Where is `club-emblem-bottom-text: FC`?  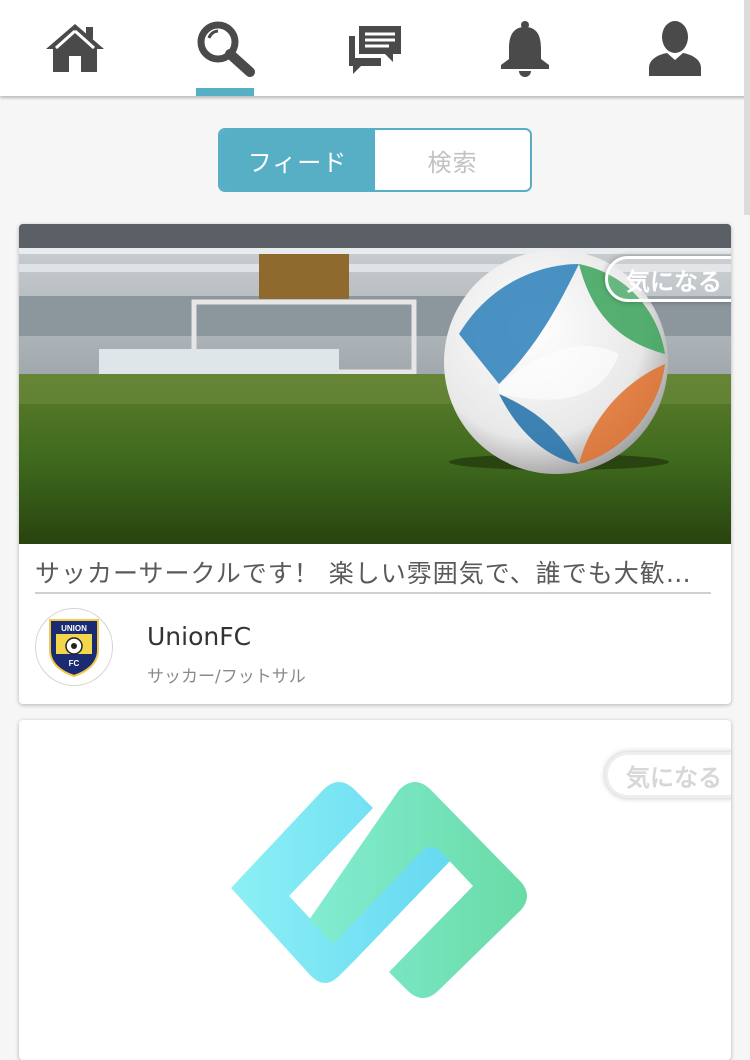
club-emblem-bottom-text: FC is located at coordinates (74, 663).